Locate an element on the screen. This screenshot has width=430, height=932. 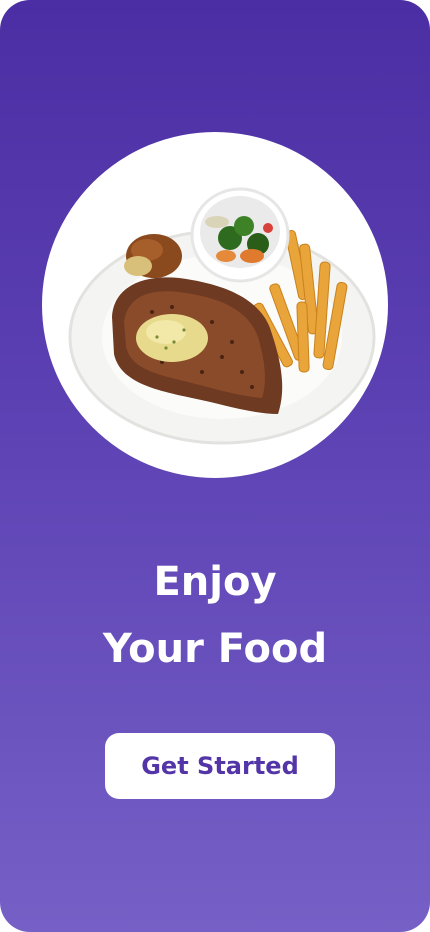
headline-line2: Your Food is located at coordinates (215, 649).